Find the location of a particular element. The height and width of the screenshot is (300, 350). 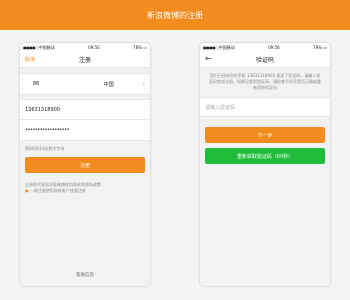

nav-title: 验证码 is located at coordinates (264, 60).